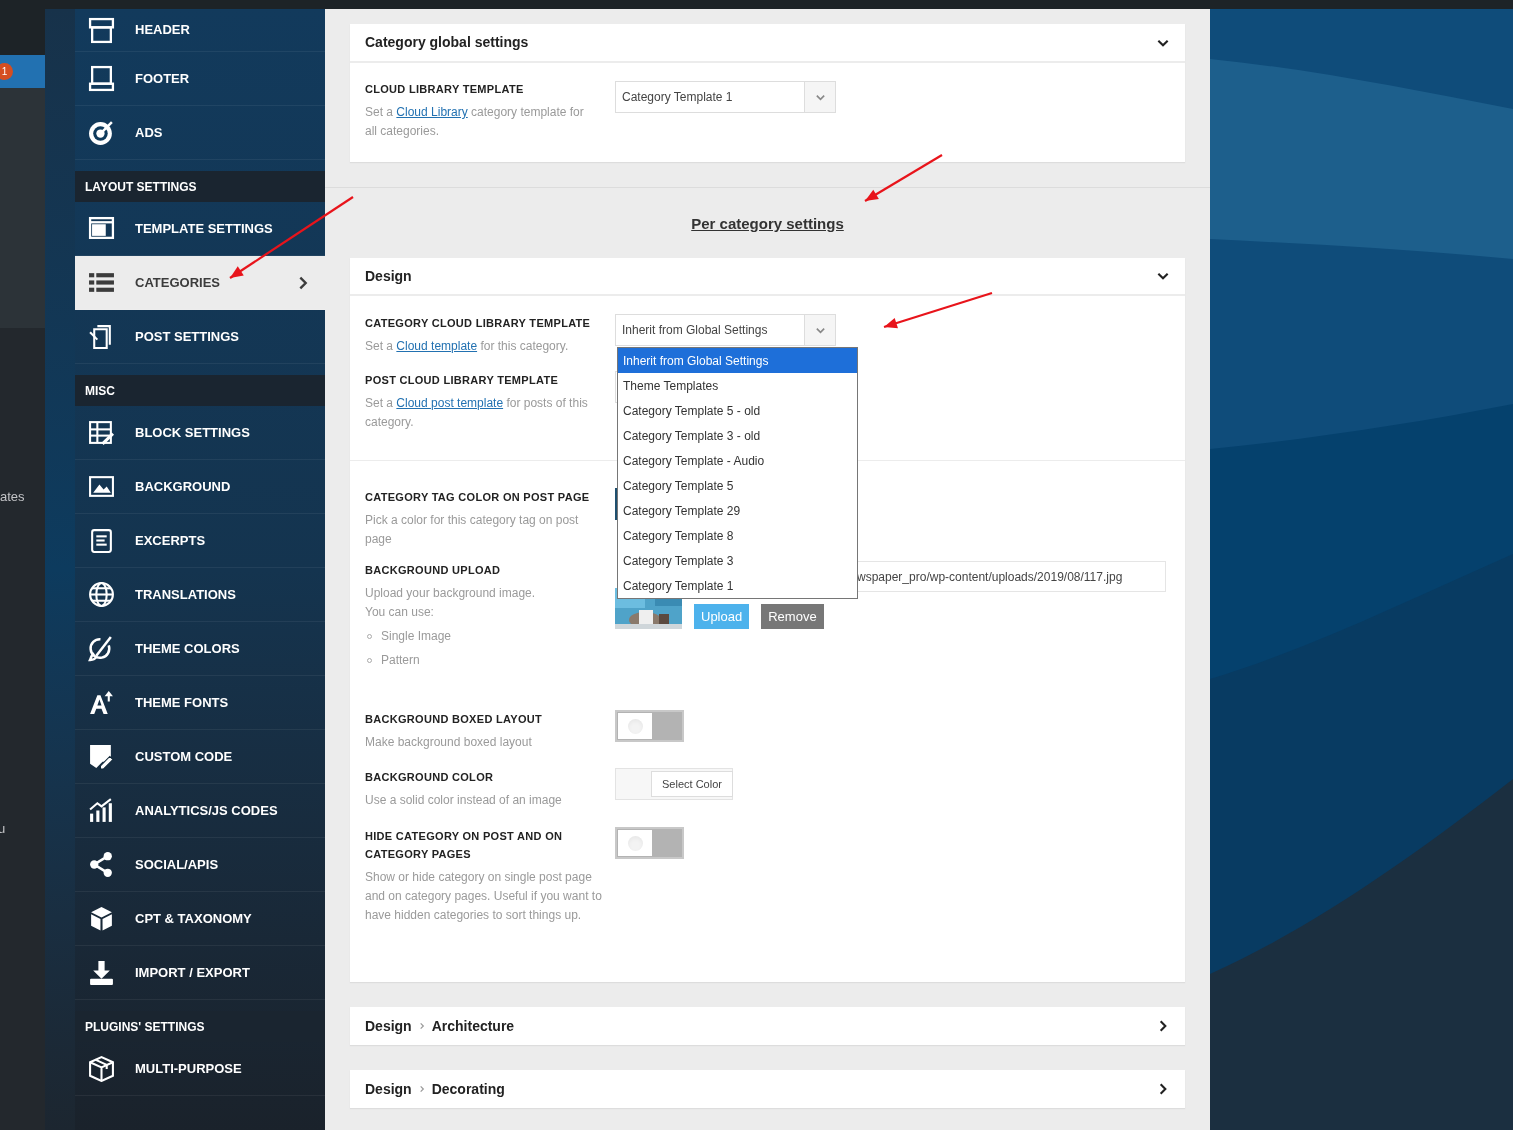  I want to click on sidebar-item: ADS, so click(200, 133).